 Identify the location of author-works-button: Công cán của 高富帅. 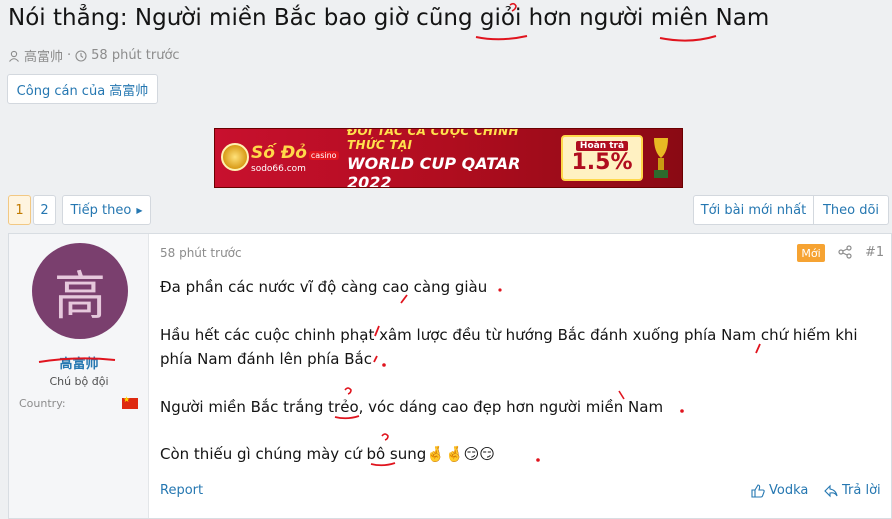
(82, 89).